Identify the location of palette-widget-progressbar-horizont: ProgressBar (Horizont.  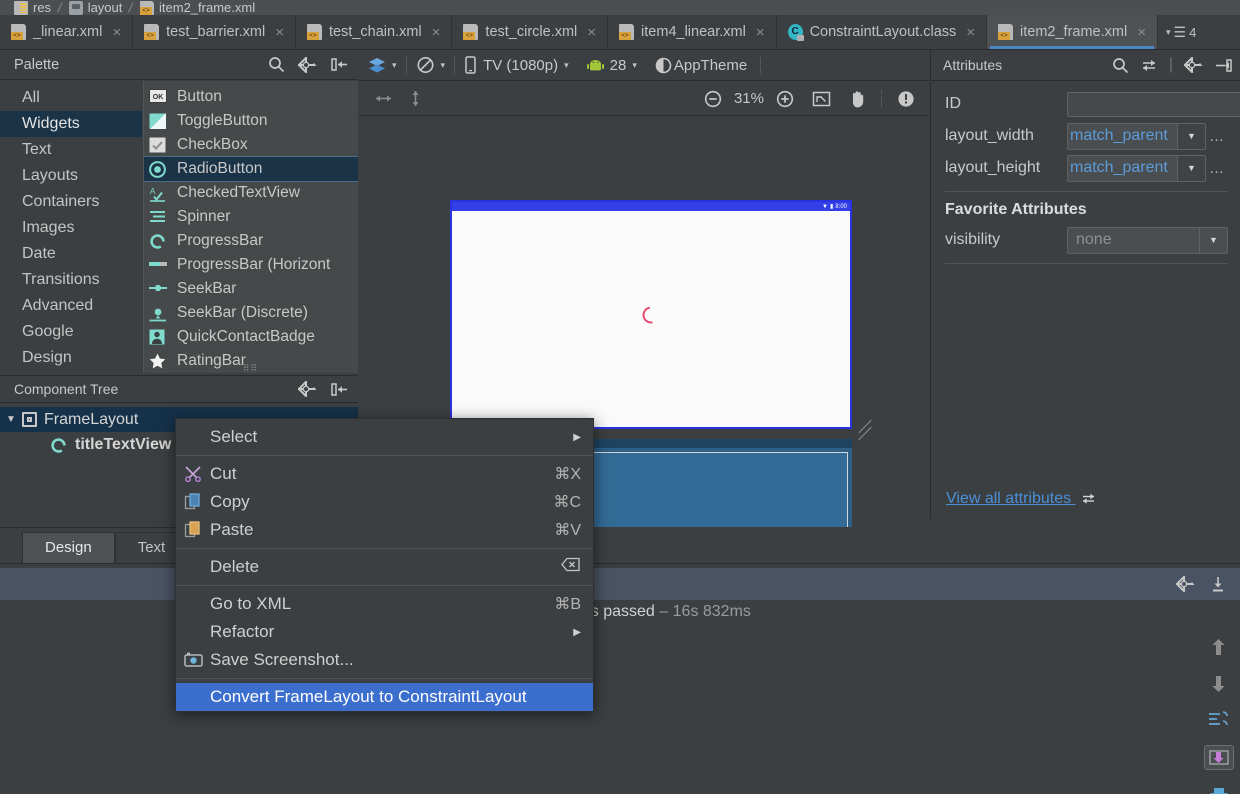
(251, 265).